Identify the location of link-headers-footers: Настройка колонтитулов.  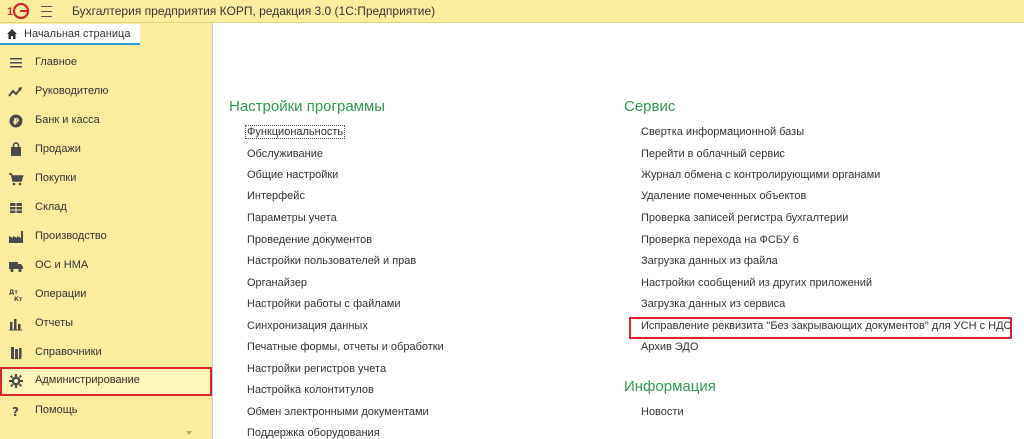
(310, 390).